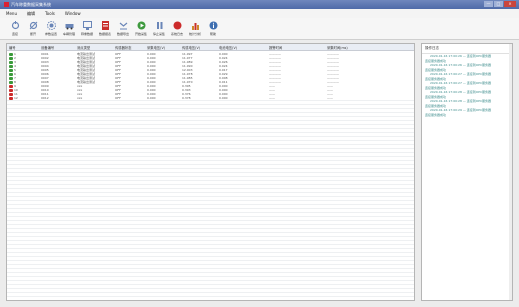  What do you see at coordinates (259, 13) in the screenshot?
I see `menu-bar: Menu 编辑 Tools Window` at bounding box center [259, 13].